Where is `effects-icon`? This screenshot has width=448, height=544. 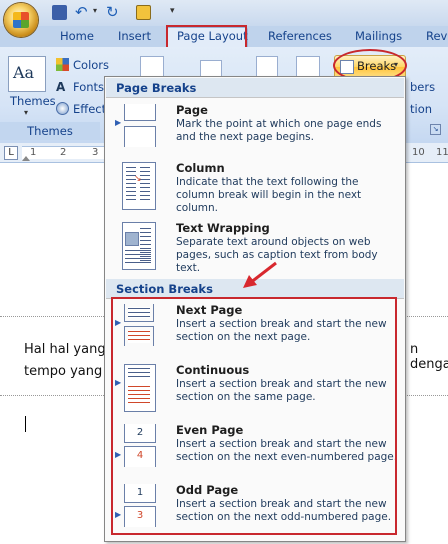
effects-icon is located at coordinates (62, 108).